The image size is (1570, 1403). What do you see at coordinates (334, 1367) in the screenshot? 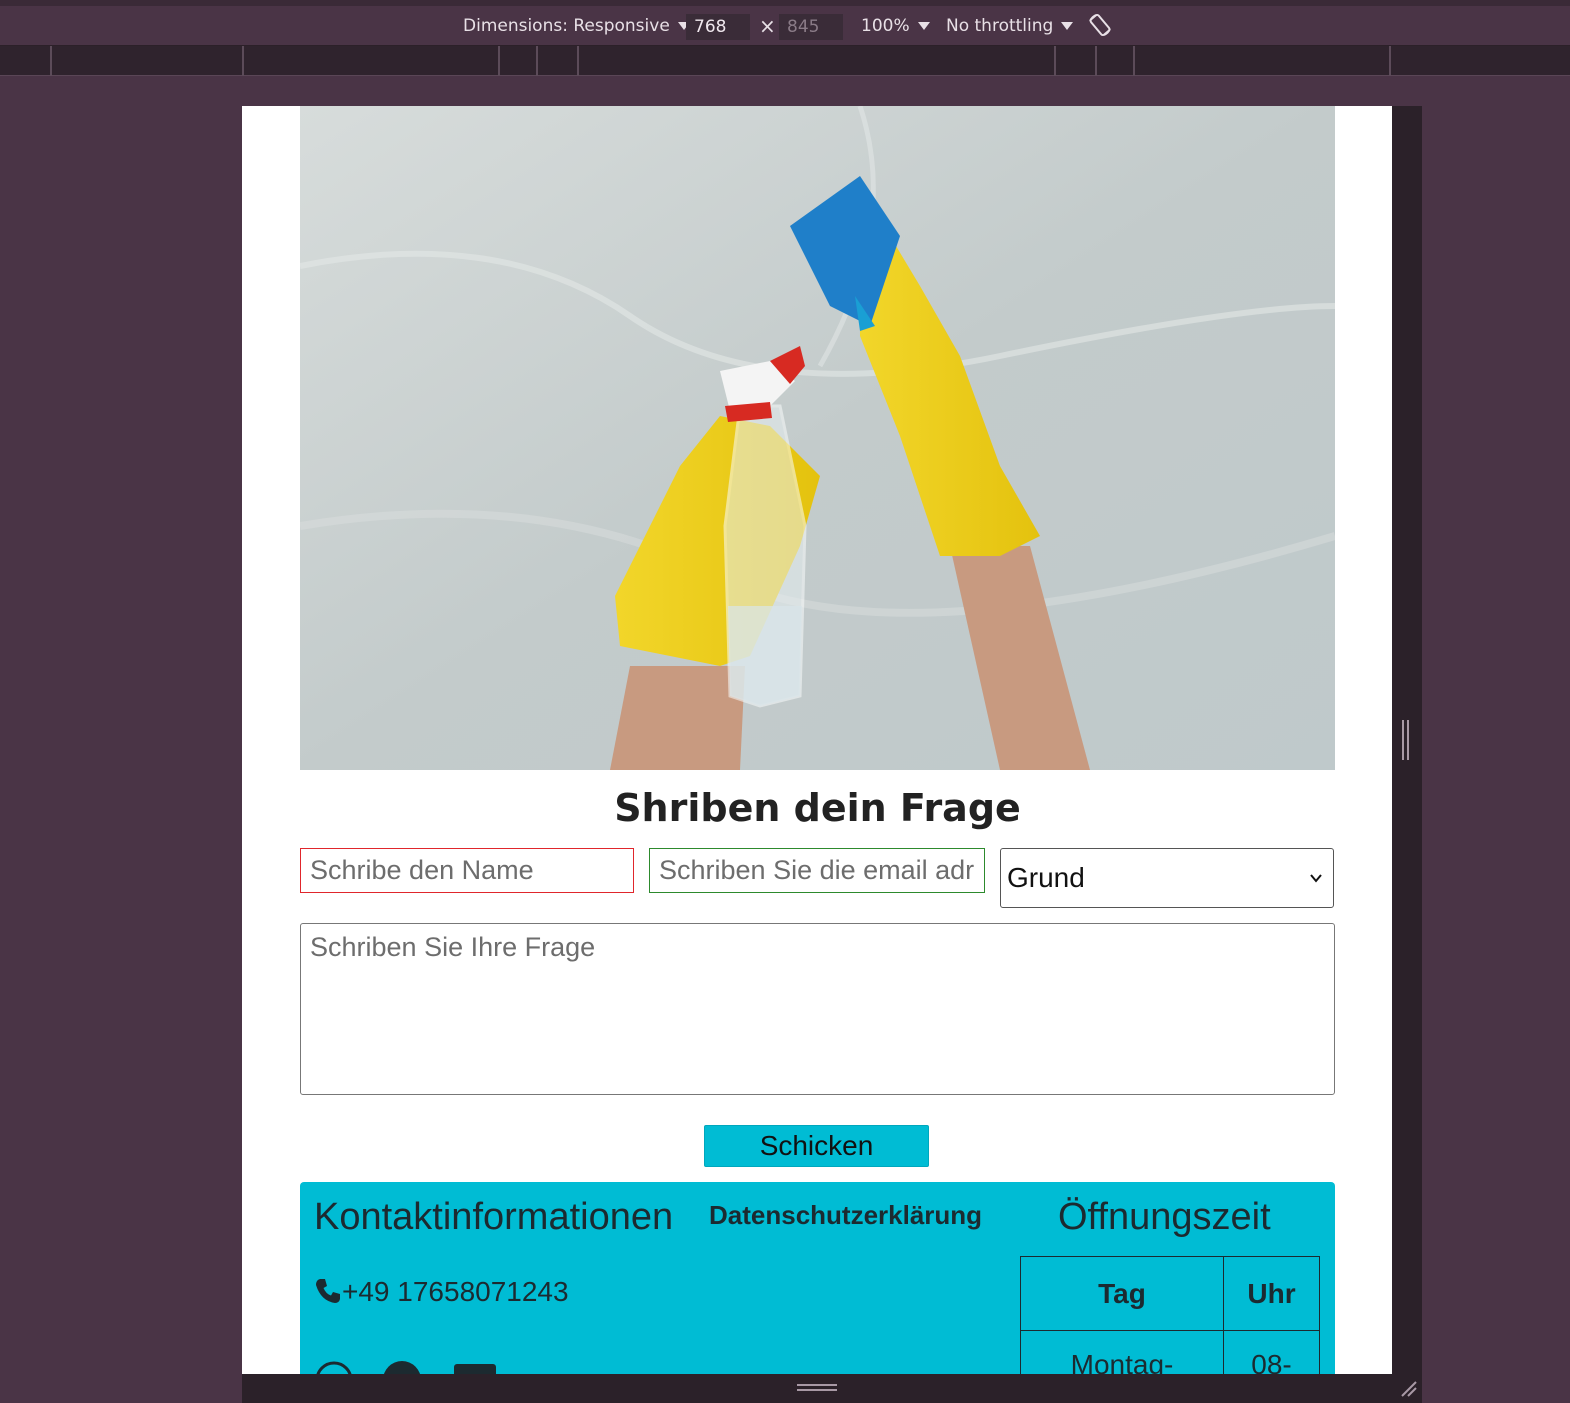
I see `whatsapp-icon` at bounding box center [334, 1367].